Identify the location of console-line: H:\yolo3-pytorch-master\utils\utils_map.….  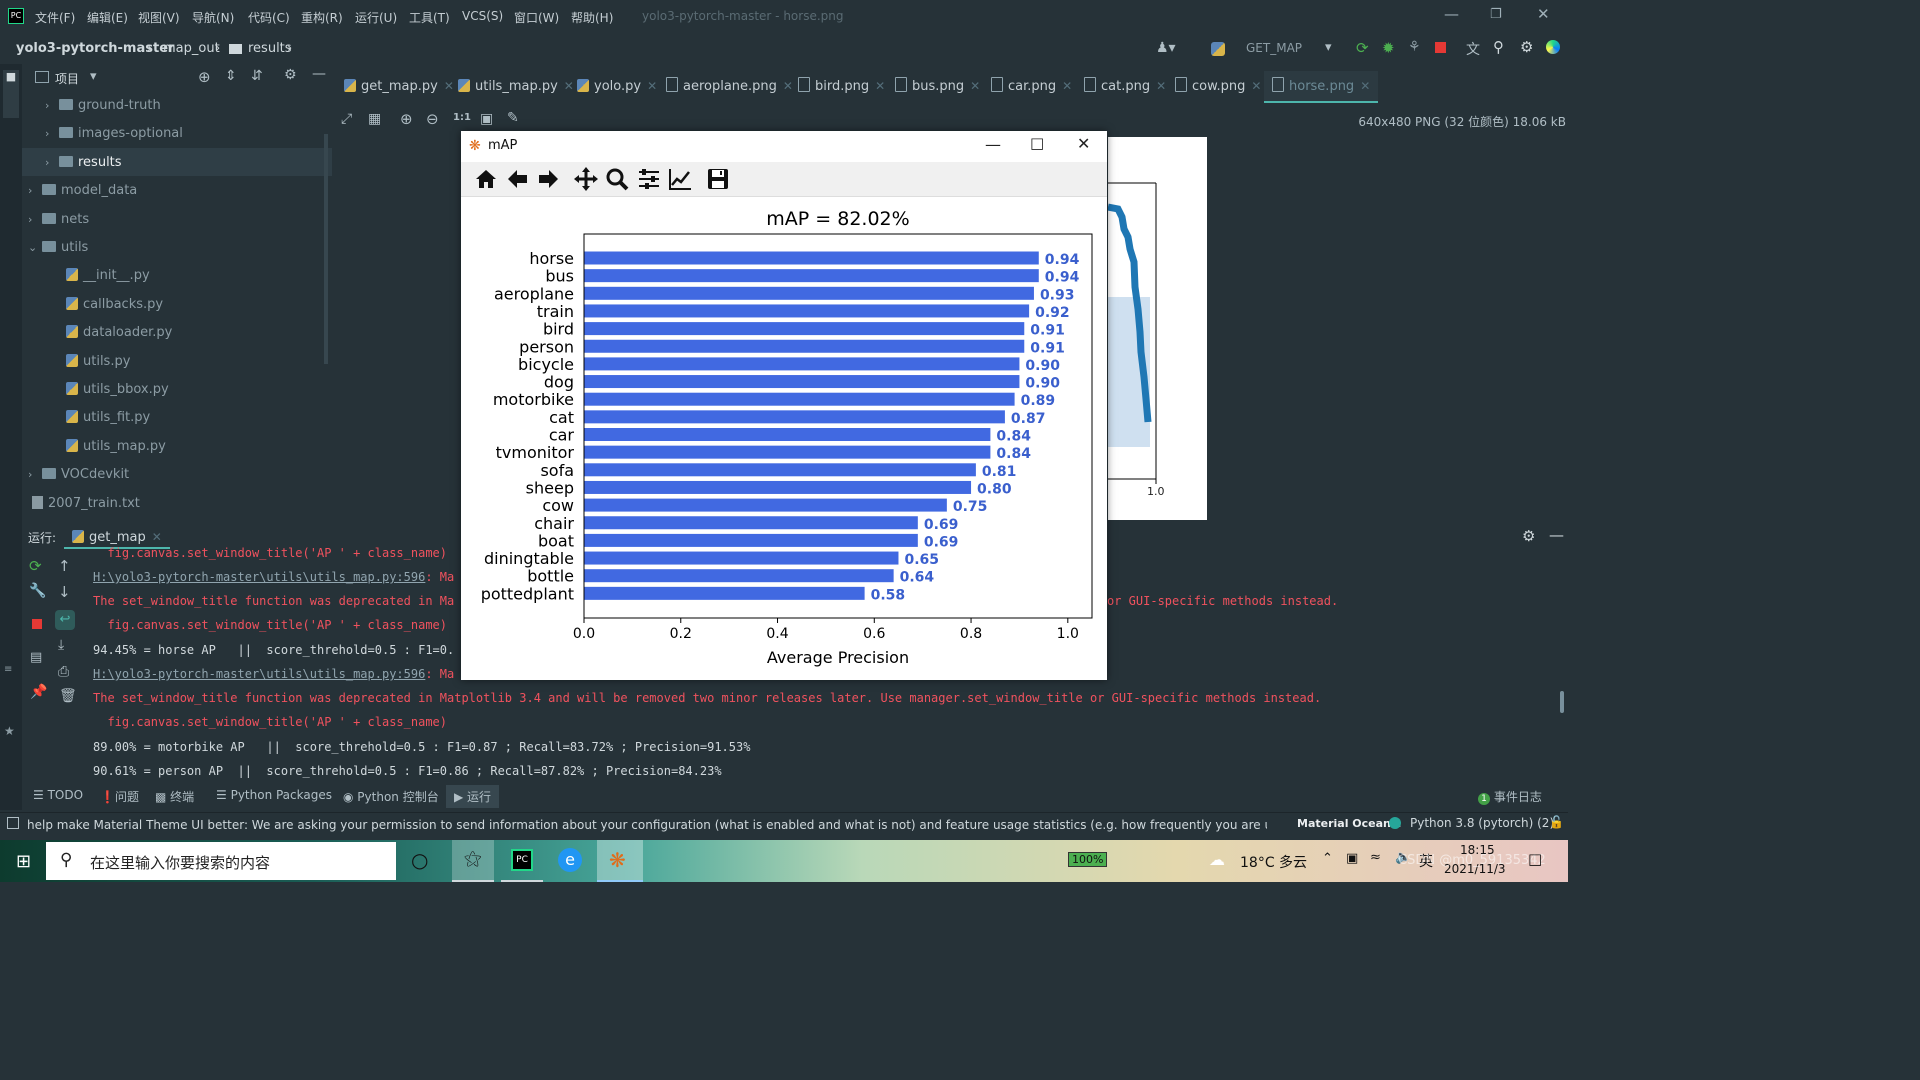
(273, 577).